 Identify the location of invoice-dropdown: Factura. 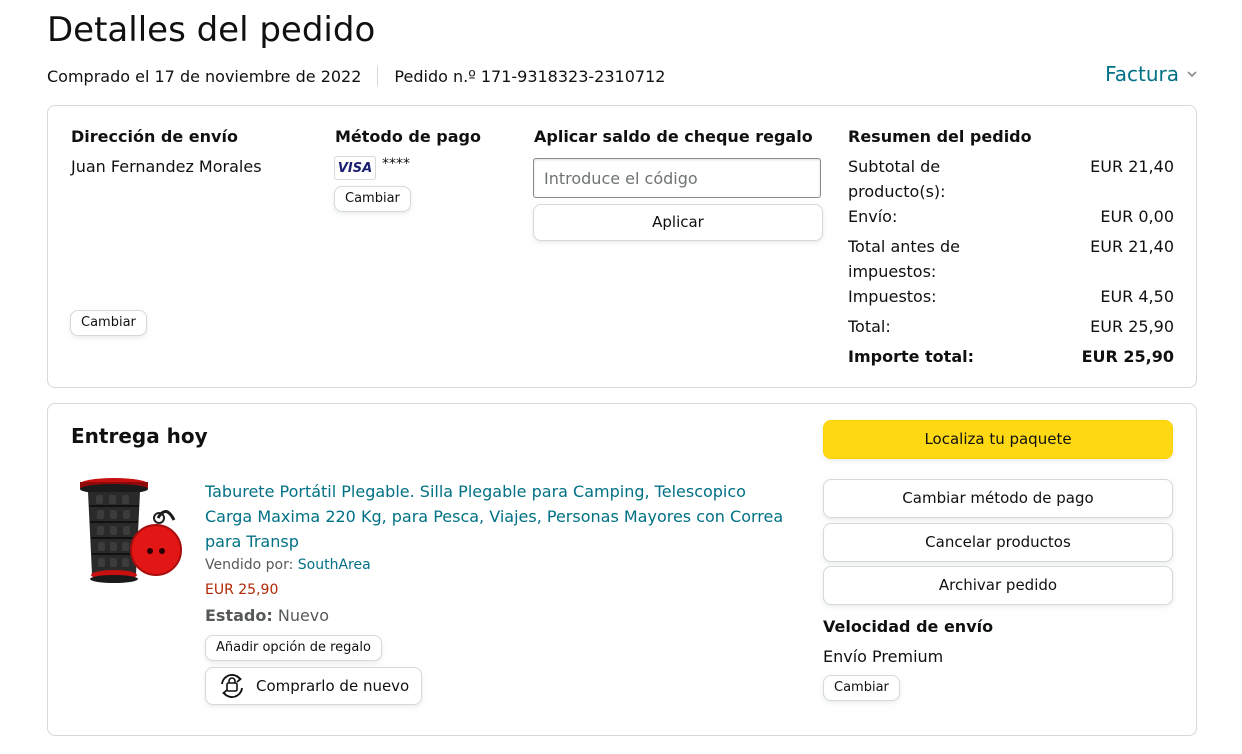
(1151, 74).